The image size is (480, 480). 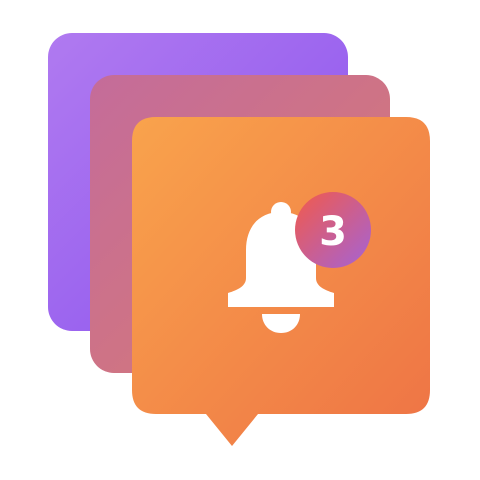 I want to click on notification-badge: 3, so click(x=333, y=230).